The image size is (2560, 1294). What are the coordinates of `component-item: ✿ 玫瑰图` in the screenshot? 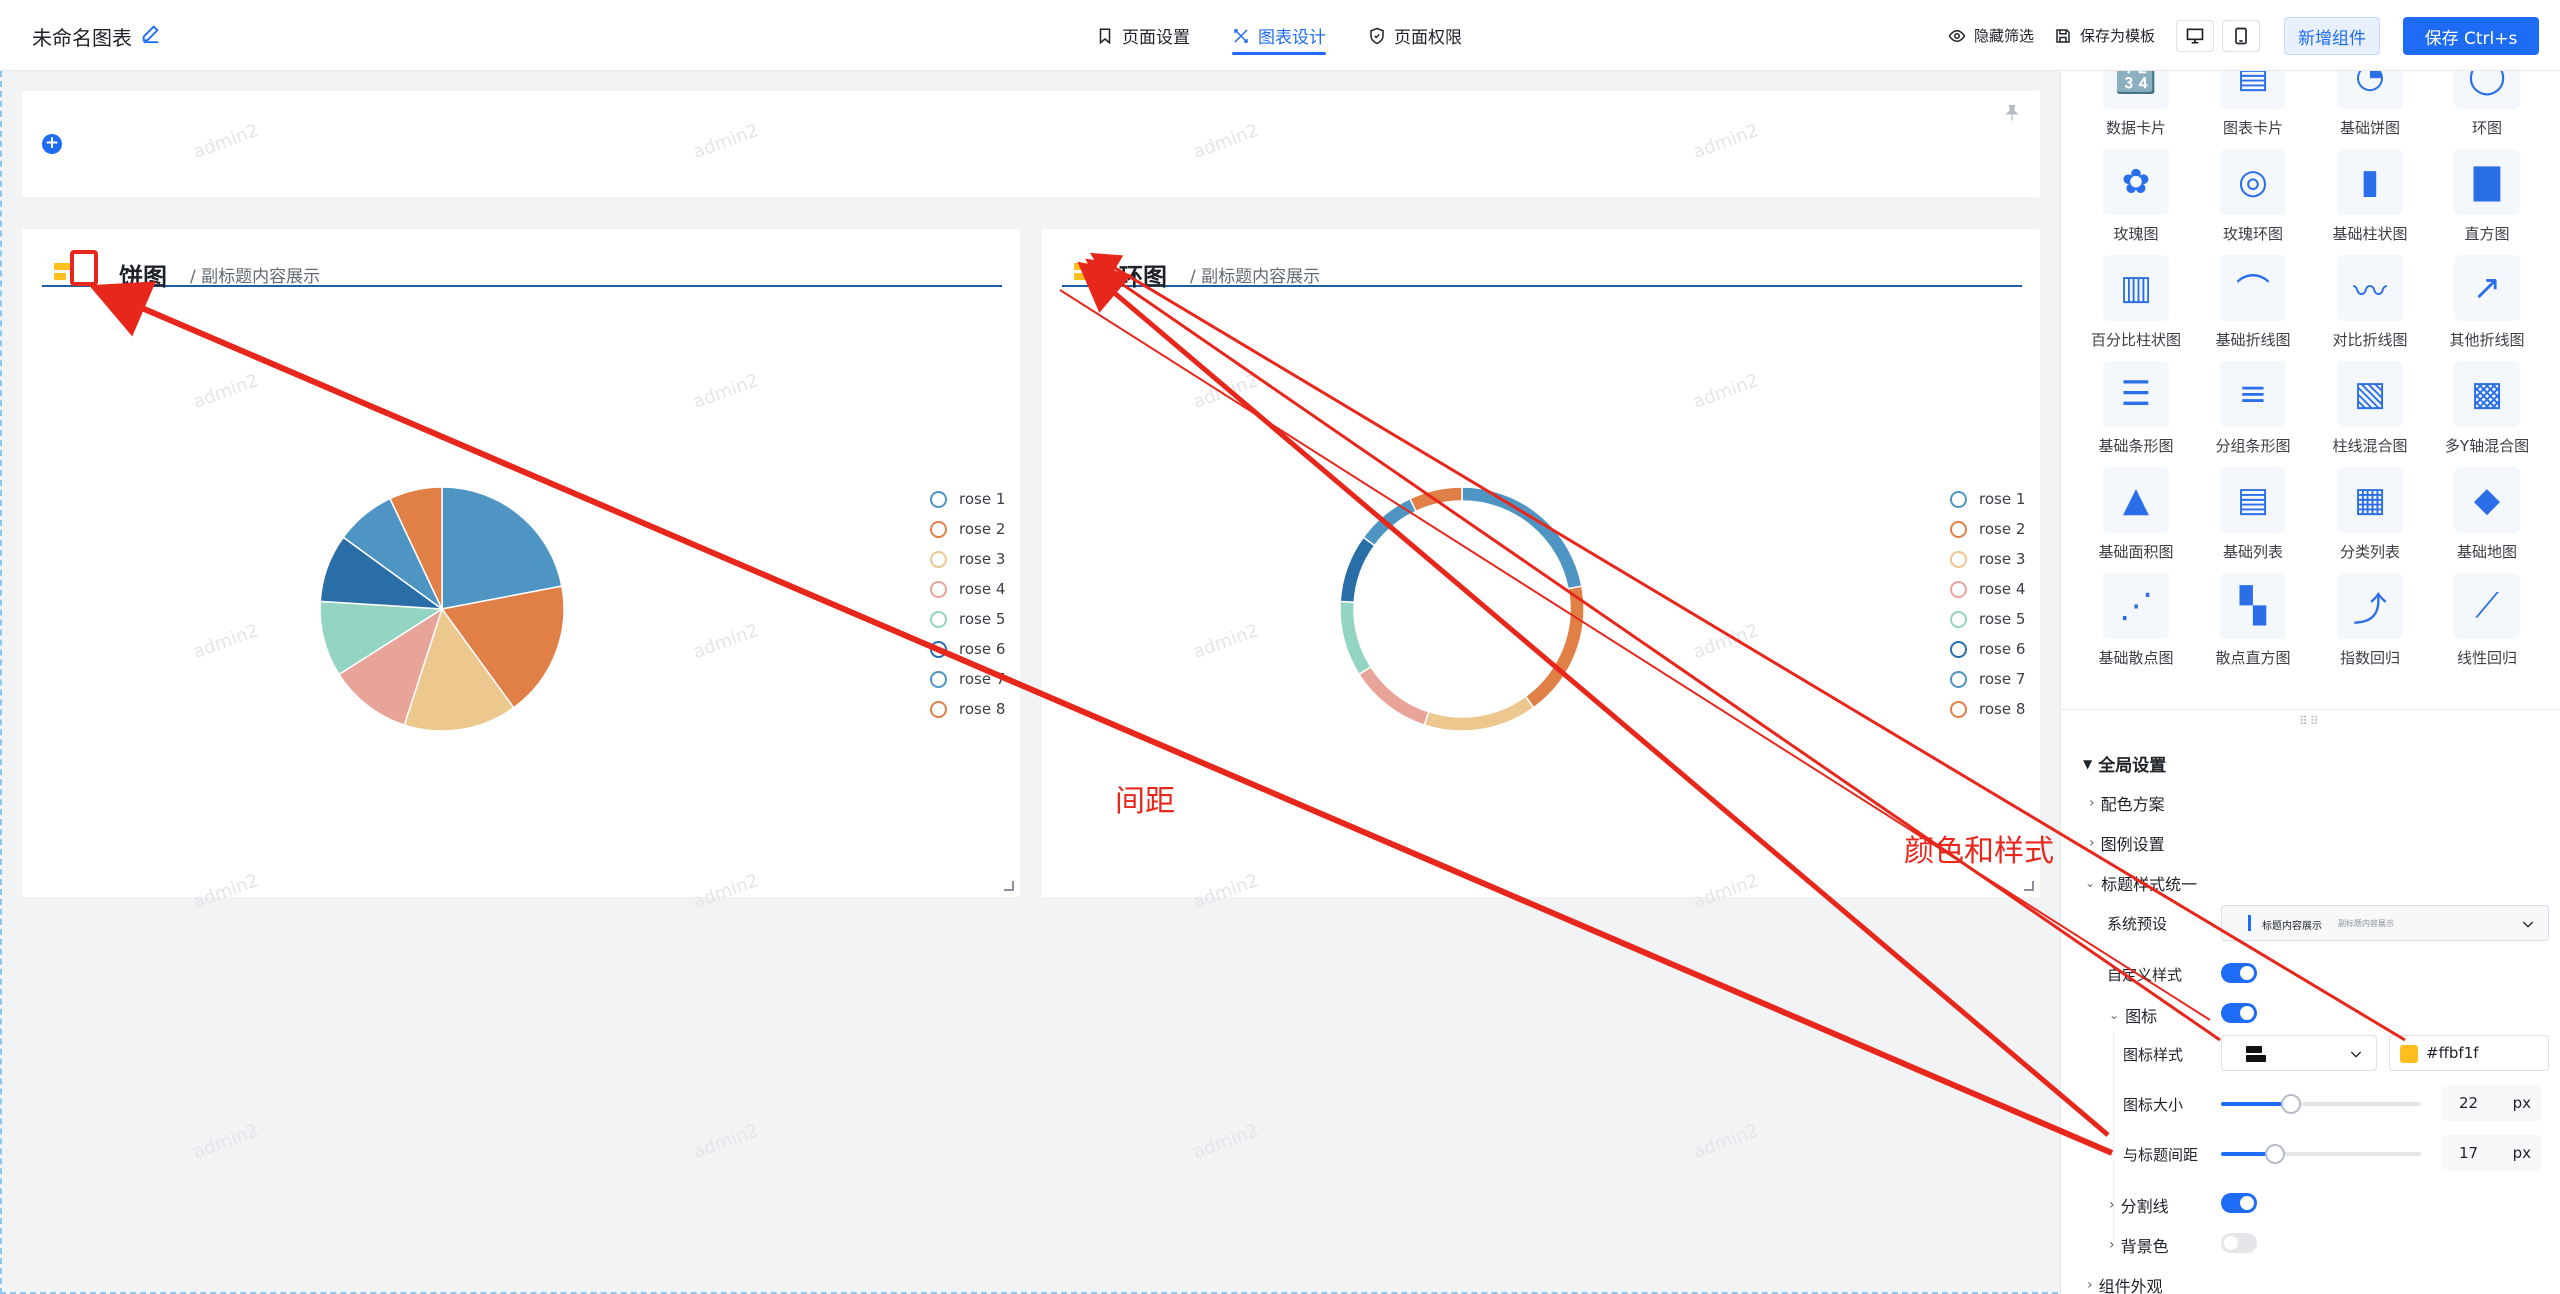 It's located at (2136, 199).